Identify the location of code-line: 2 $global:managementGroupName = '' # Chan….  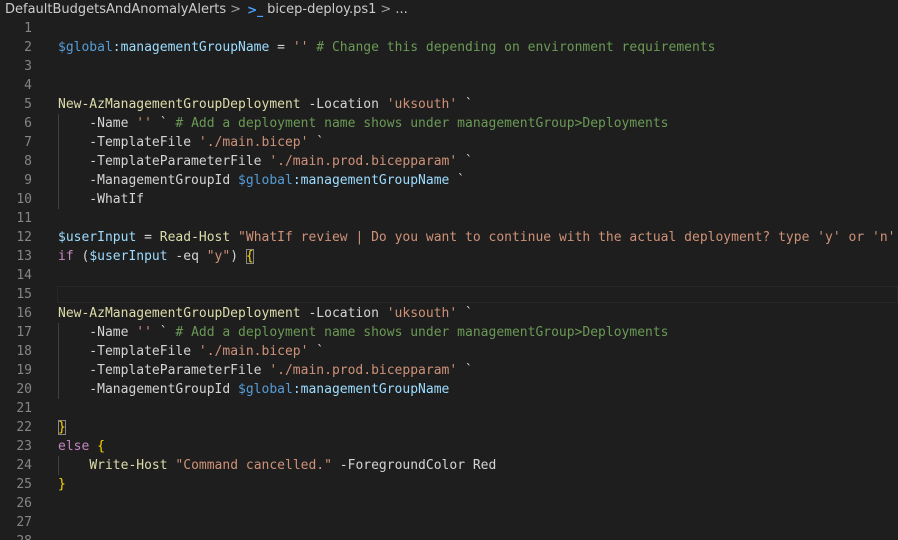
(449, 47).